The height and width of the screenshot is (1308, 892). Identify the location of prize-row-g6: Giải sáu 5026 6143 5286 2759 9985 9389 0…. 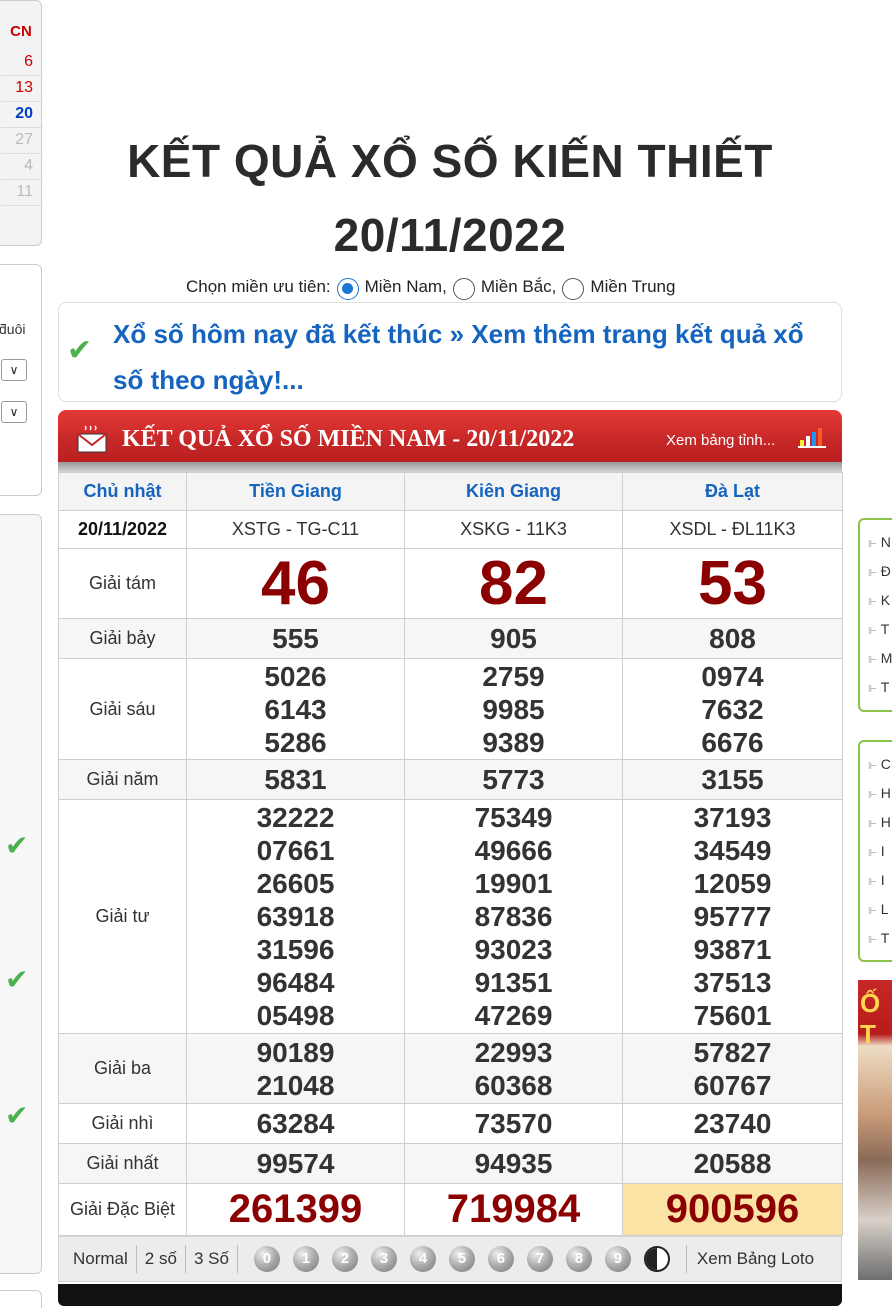
(450, 709).